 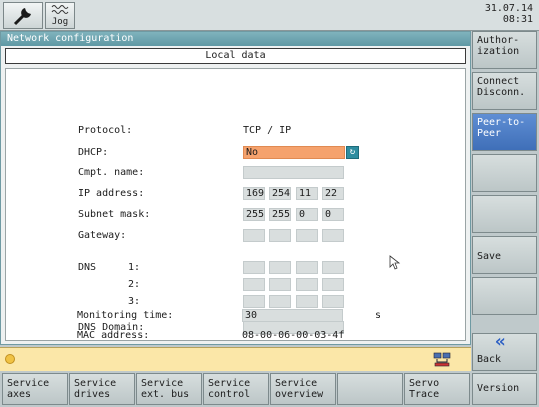 What do you see at coordinates (498, 46) in the screenshot?
I see `authorization-label: Author- ization` at bounding box center [498, 46].